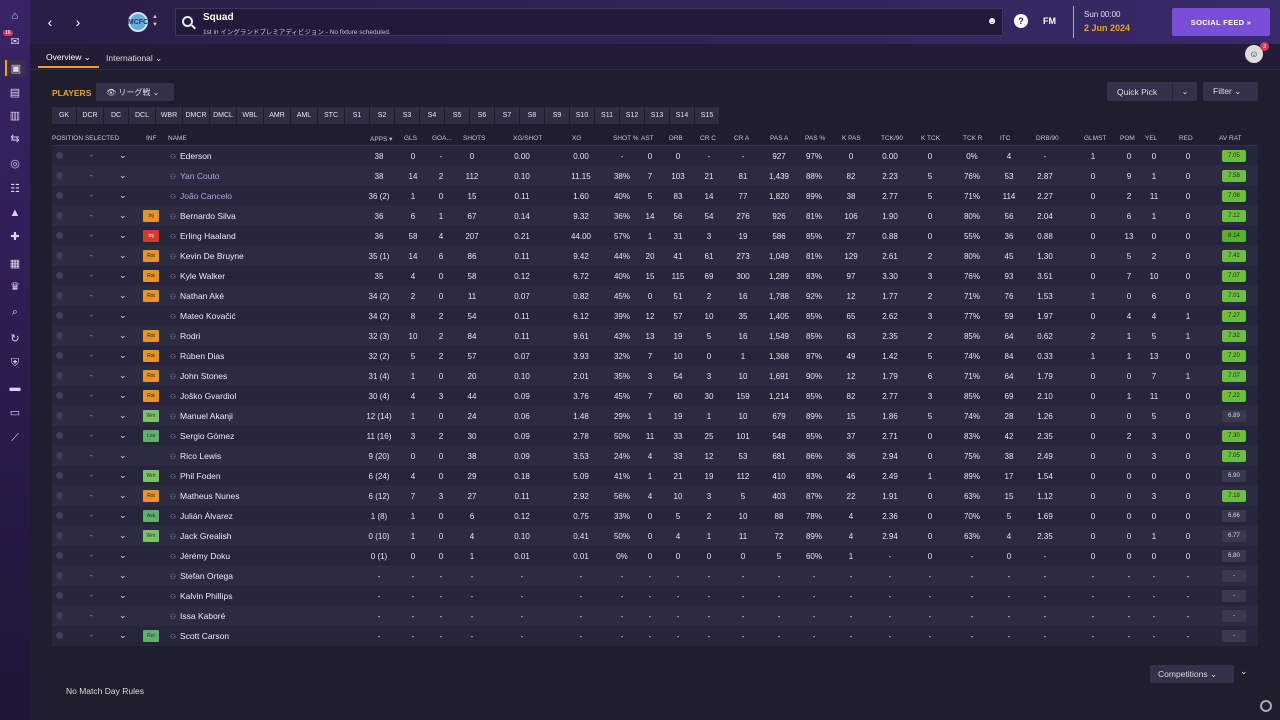  Describe the element at coordinates (78, 22) in the screenshot. I see `forward-icon: ›` at that location.